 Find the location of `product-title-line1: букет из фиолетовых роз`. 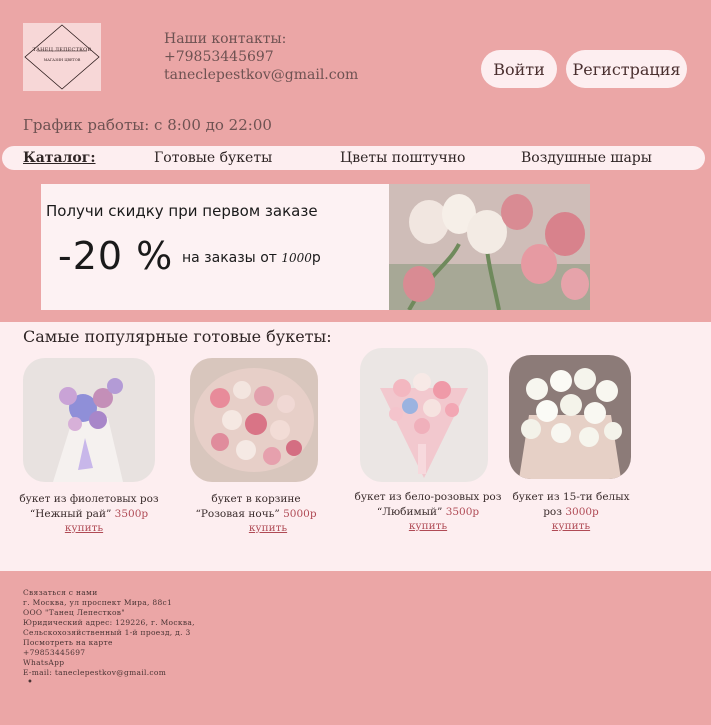

product-title-line1: букет из фиолетовых роз is located at coordinates (89, 499).